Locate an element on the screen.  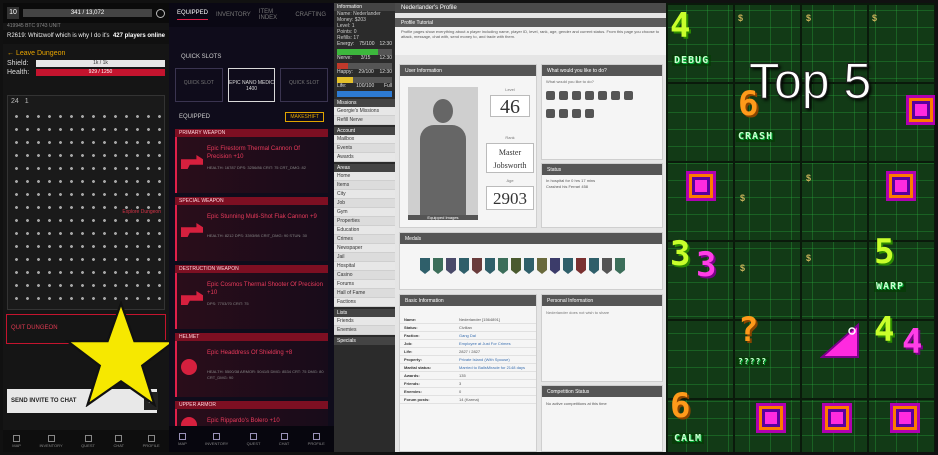
sidebar-item: Mailbox is located at coordinates (364, 139).